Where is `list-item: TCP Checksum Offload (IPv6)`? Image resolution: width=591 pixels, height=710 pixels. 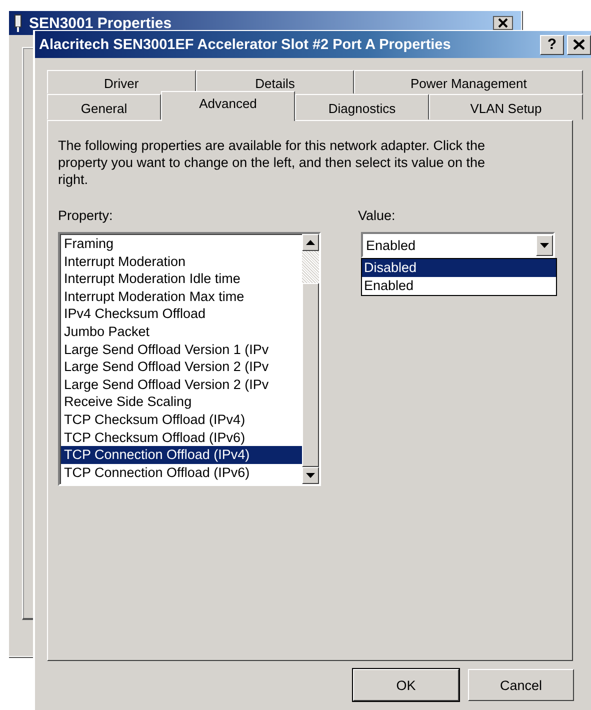 list-item: TCP Checksum Offload (IPv6) is located at coordinates (181, 437).